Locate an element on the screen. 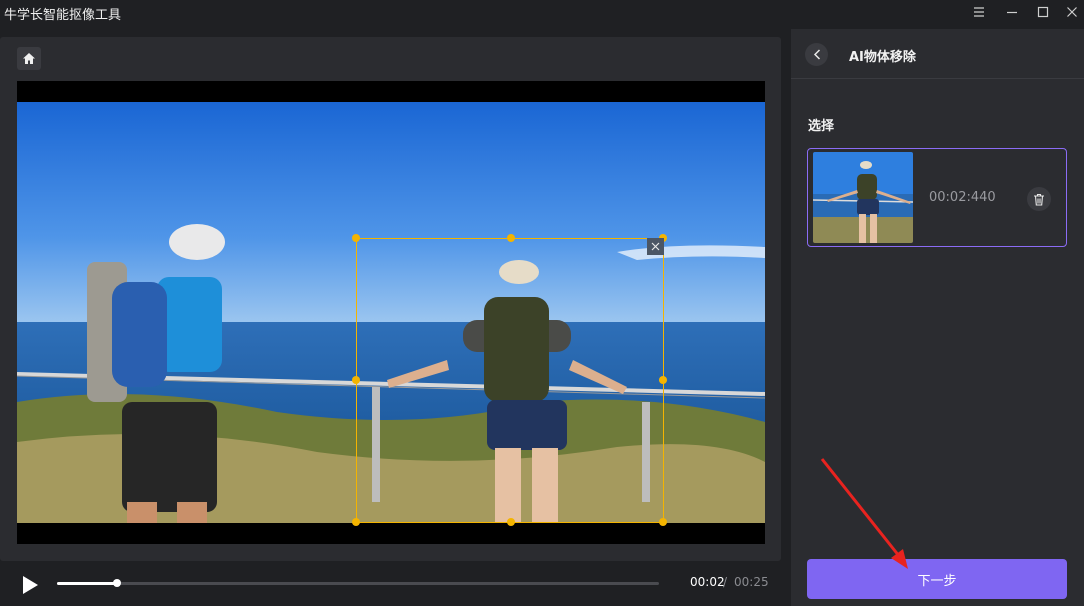 The width and height of the screenshot is (1084, 606). app-title: 牛学长智能抠像工具 is located at coordinates (63, 15).